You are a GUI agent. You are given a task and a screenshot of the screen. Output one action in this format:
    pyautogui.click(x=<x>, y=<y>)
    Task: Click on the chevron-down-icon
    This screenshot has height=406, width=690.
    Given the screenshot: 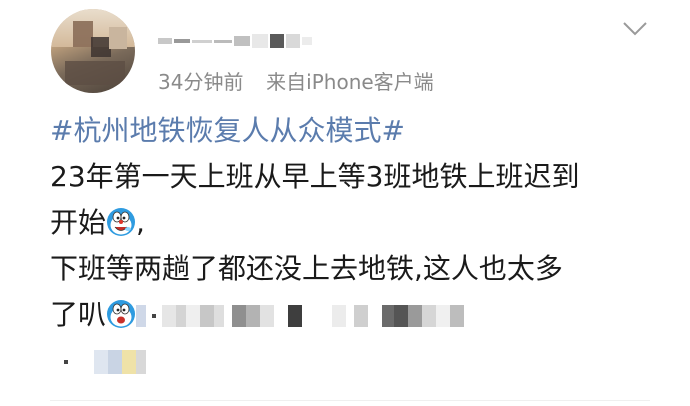 What is the action you would take?
    pyautogui.click(x=635, y=29)
    